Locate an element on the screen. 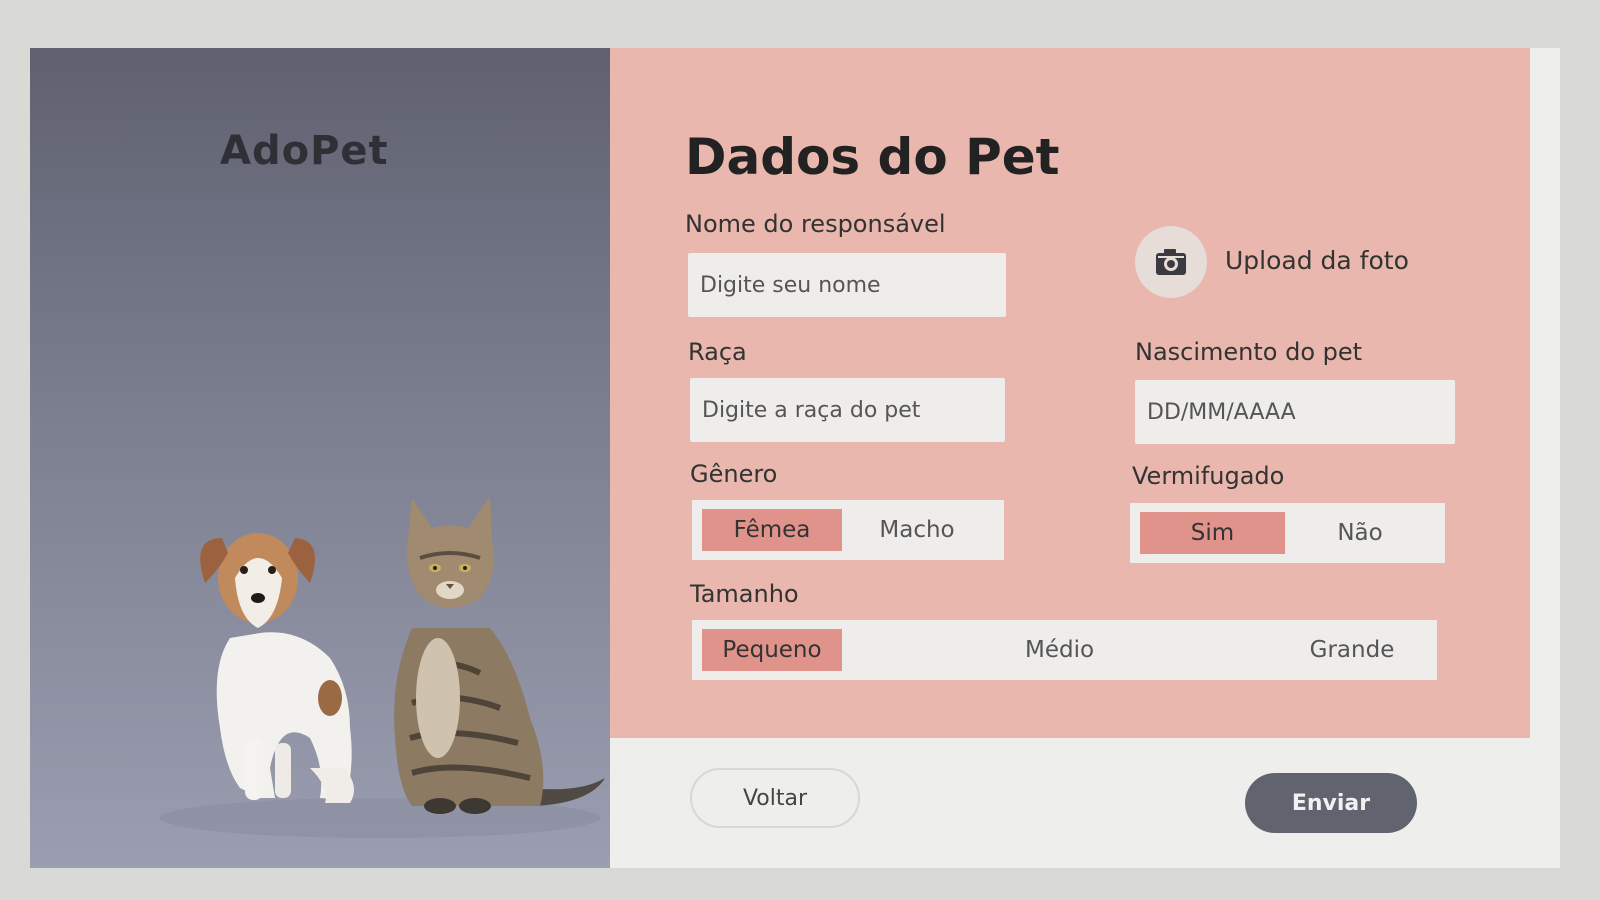 This screenshot has height=900, width=1600. gender-label: Gênero is located at coordinates (734, 474).